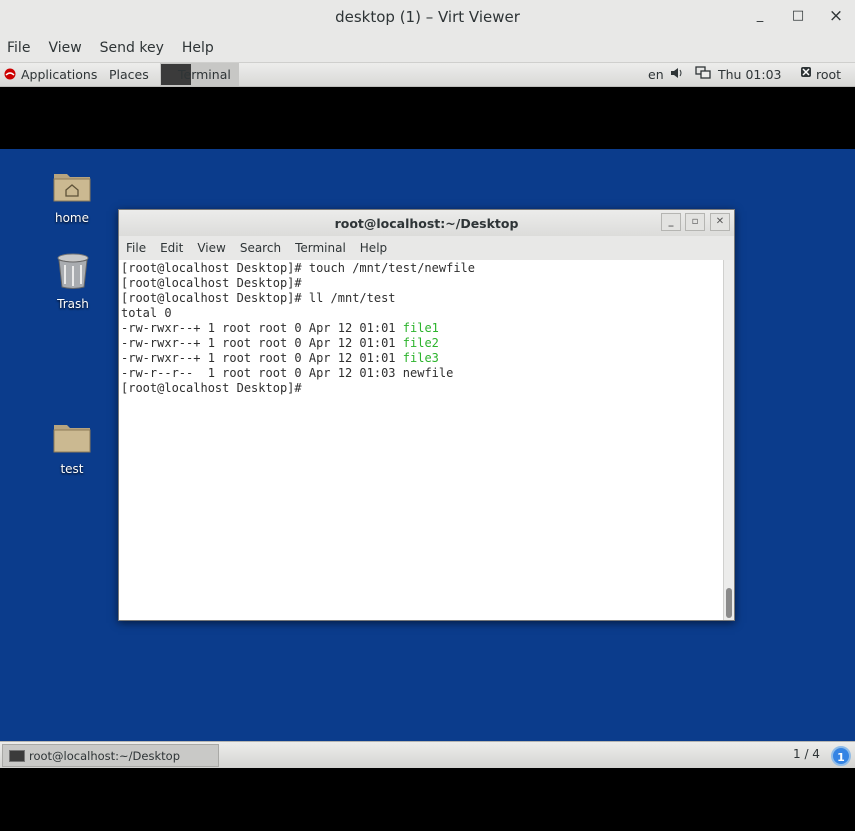 The width and height of the screenshot is (855, 831). I want to click on applications-icon, so click(10, 75).